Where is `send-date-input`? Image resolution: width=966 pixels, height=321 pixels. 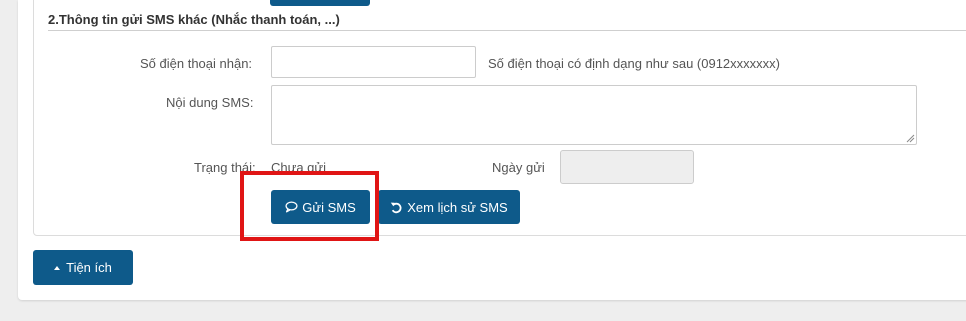
send-date-input is located at coordinates (627, 167).